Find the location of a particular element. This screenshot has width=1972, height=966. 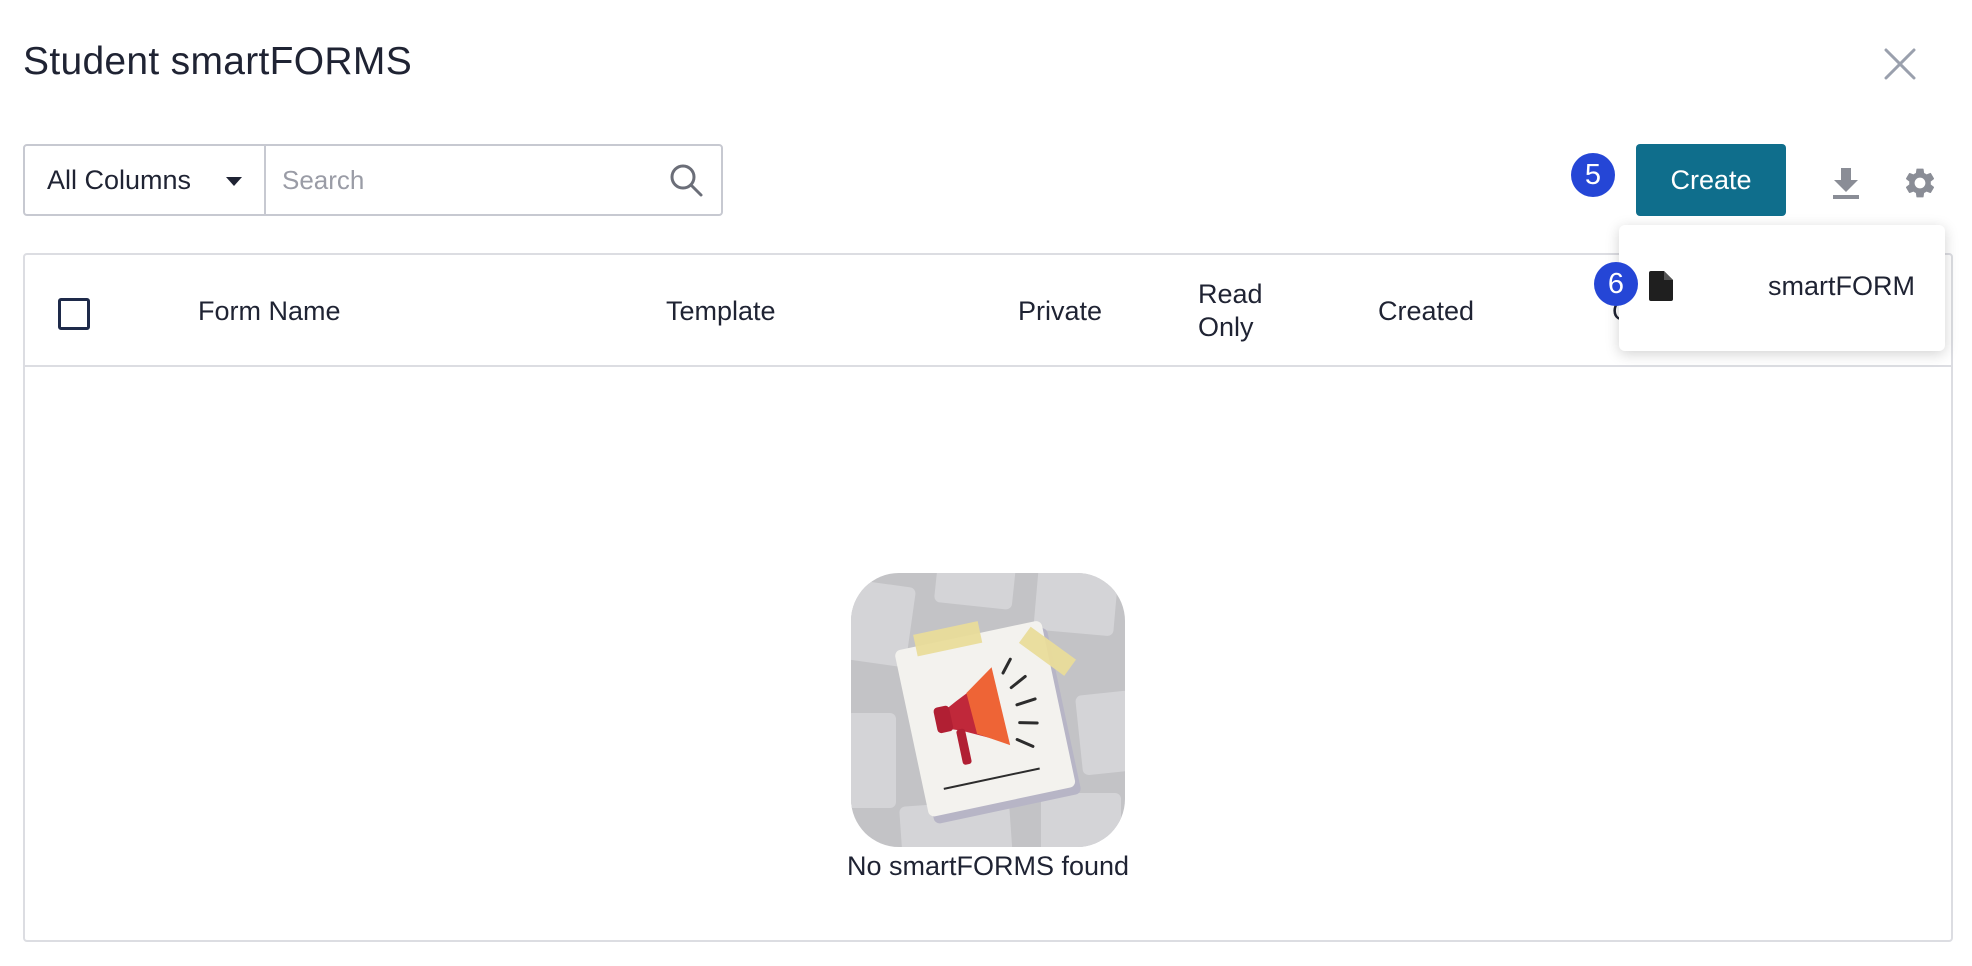

settings-button is located at coordinates (1920, 183).